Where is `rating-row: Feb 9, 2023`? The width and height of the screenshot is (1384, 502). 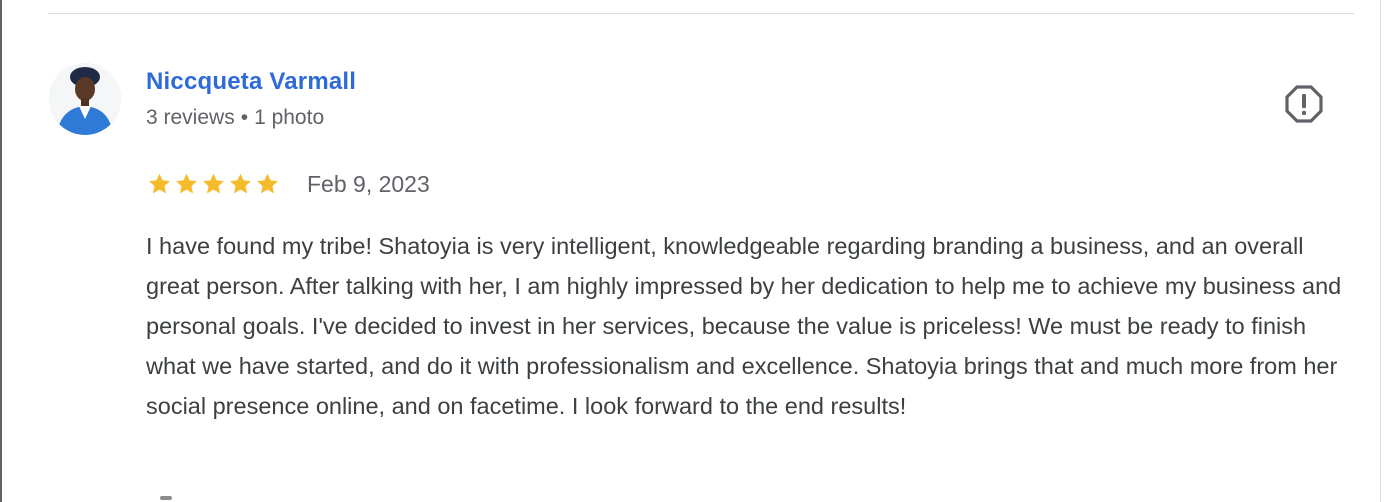
rating-row: Feb 9, 2023 is located at coordinates (288, 184).